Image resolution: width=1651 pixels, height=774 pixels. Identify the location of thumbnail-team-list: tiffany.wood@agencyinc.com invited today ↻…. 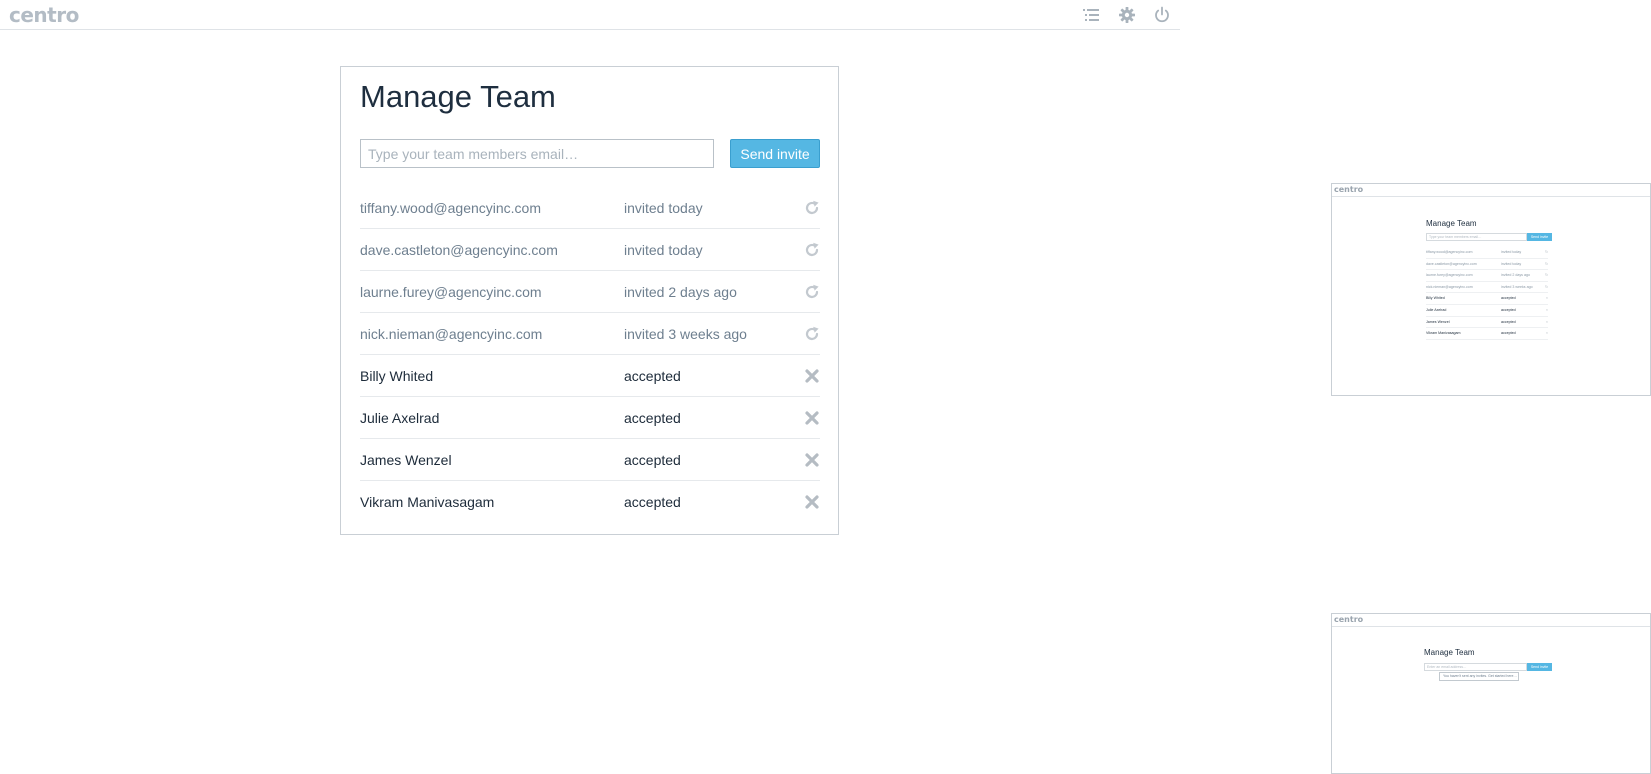
(1487, 293).